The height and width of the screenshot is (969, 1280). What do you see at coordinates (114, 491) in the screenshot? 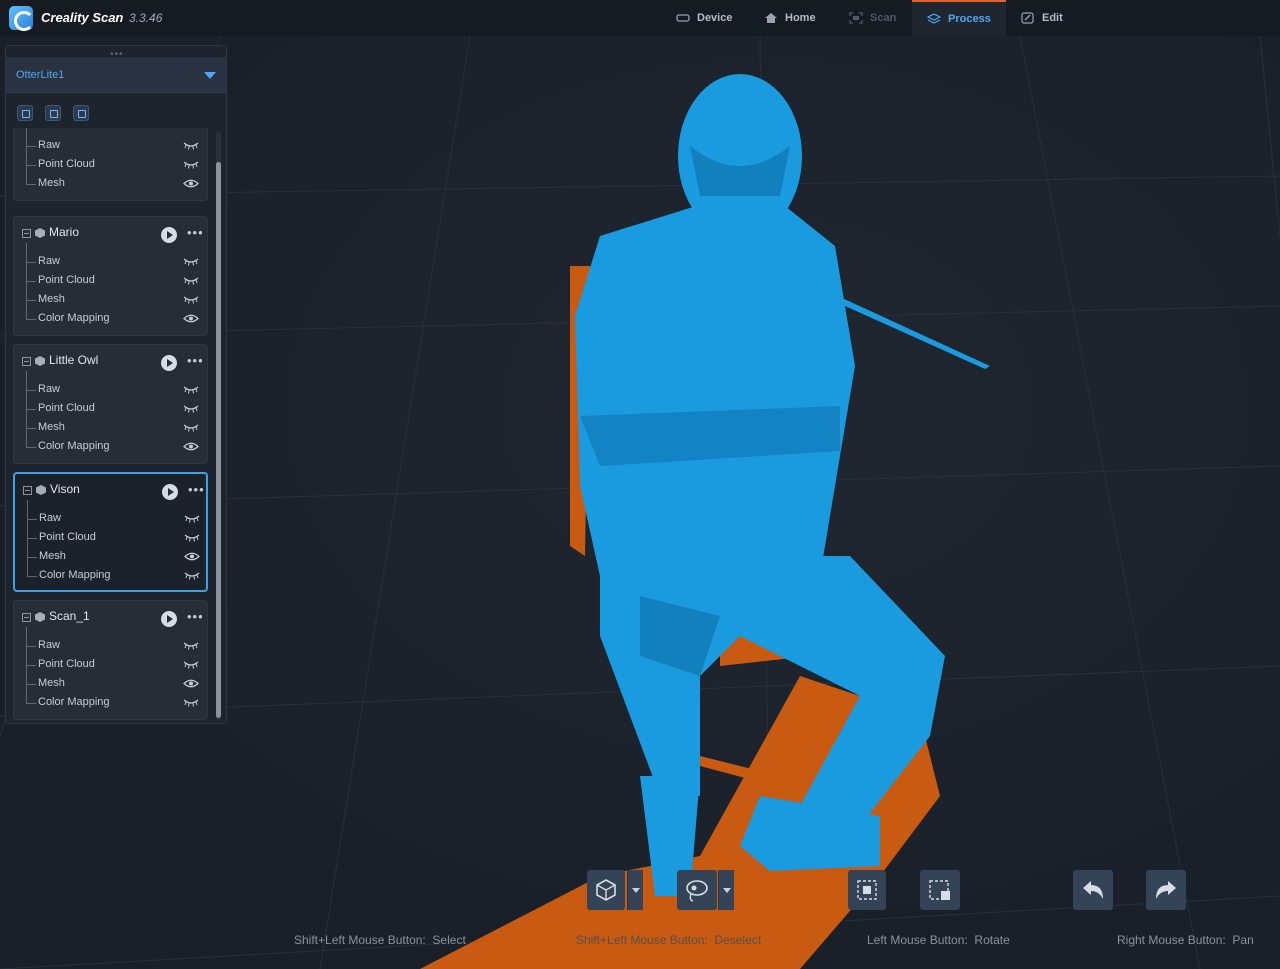
I see `project-card-header: Vison •••` at bounding box center [114, 491].